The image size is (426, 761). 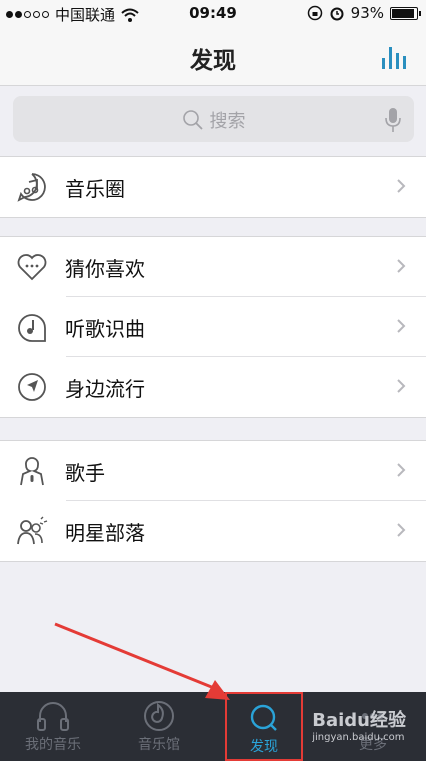 What do you see at coordinates (213, 387) in the screenshot?
I see `list-item-nearby-trending: 身边流行` at bounding box center [213, 387].